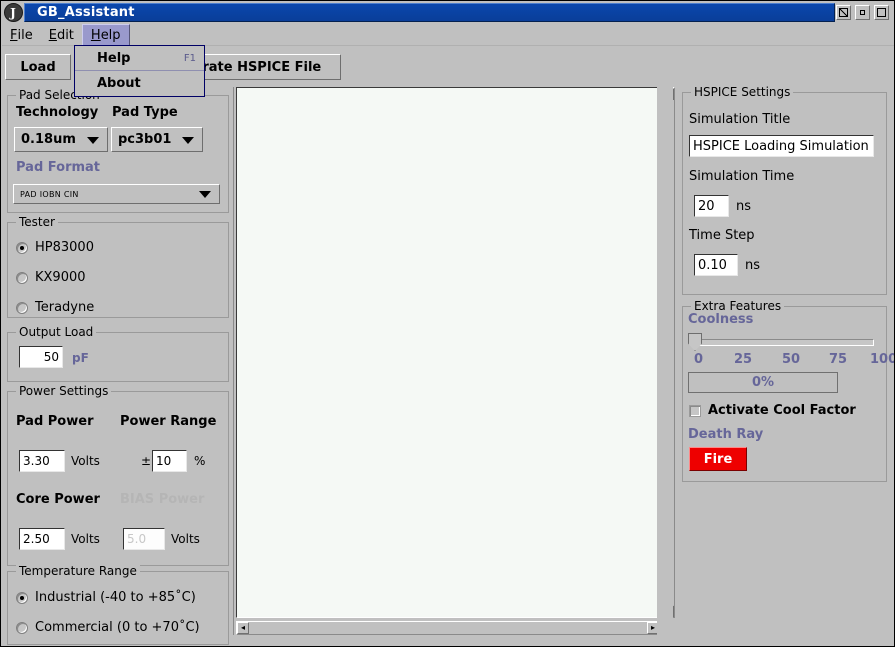 Image resolution: width=895 pixels, height=647 pixels. I want to click on tester-option-teradyne: Teradyne, so click(55, 307).